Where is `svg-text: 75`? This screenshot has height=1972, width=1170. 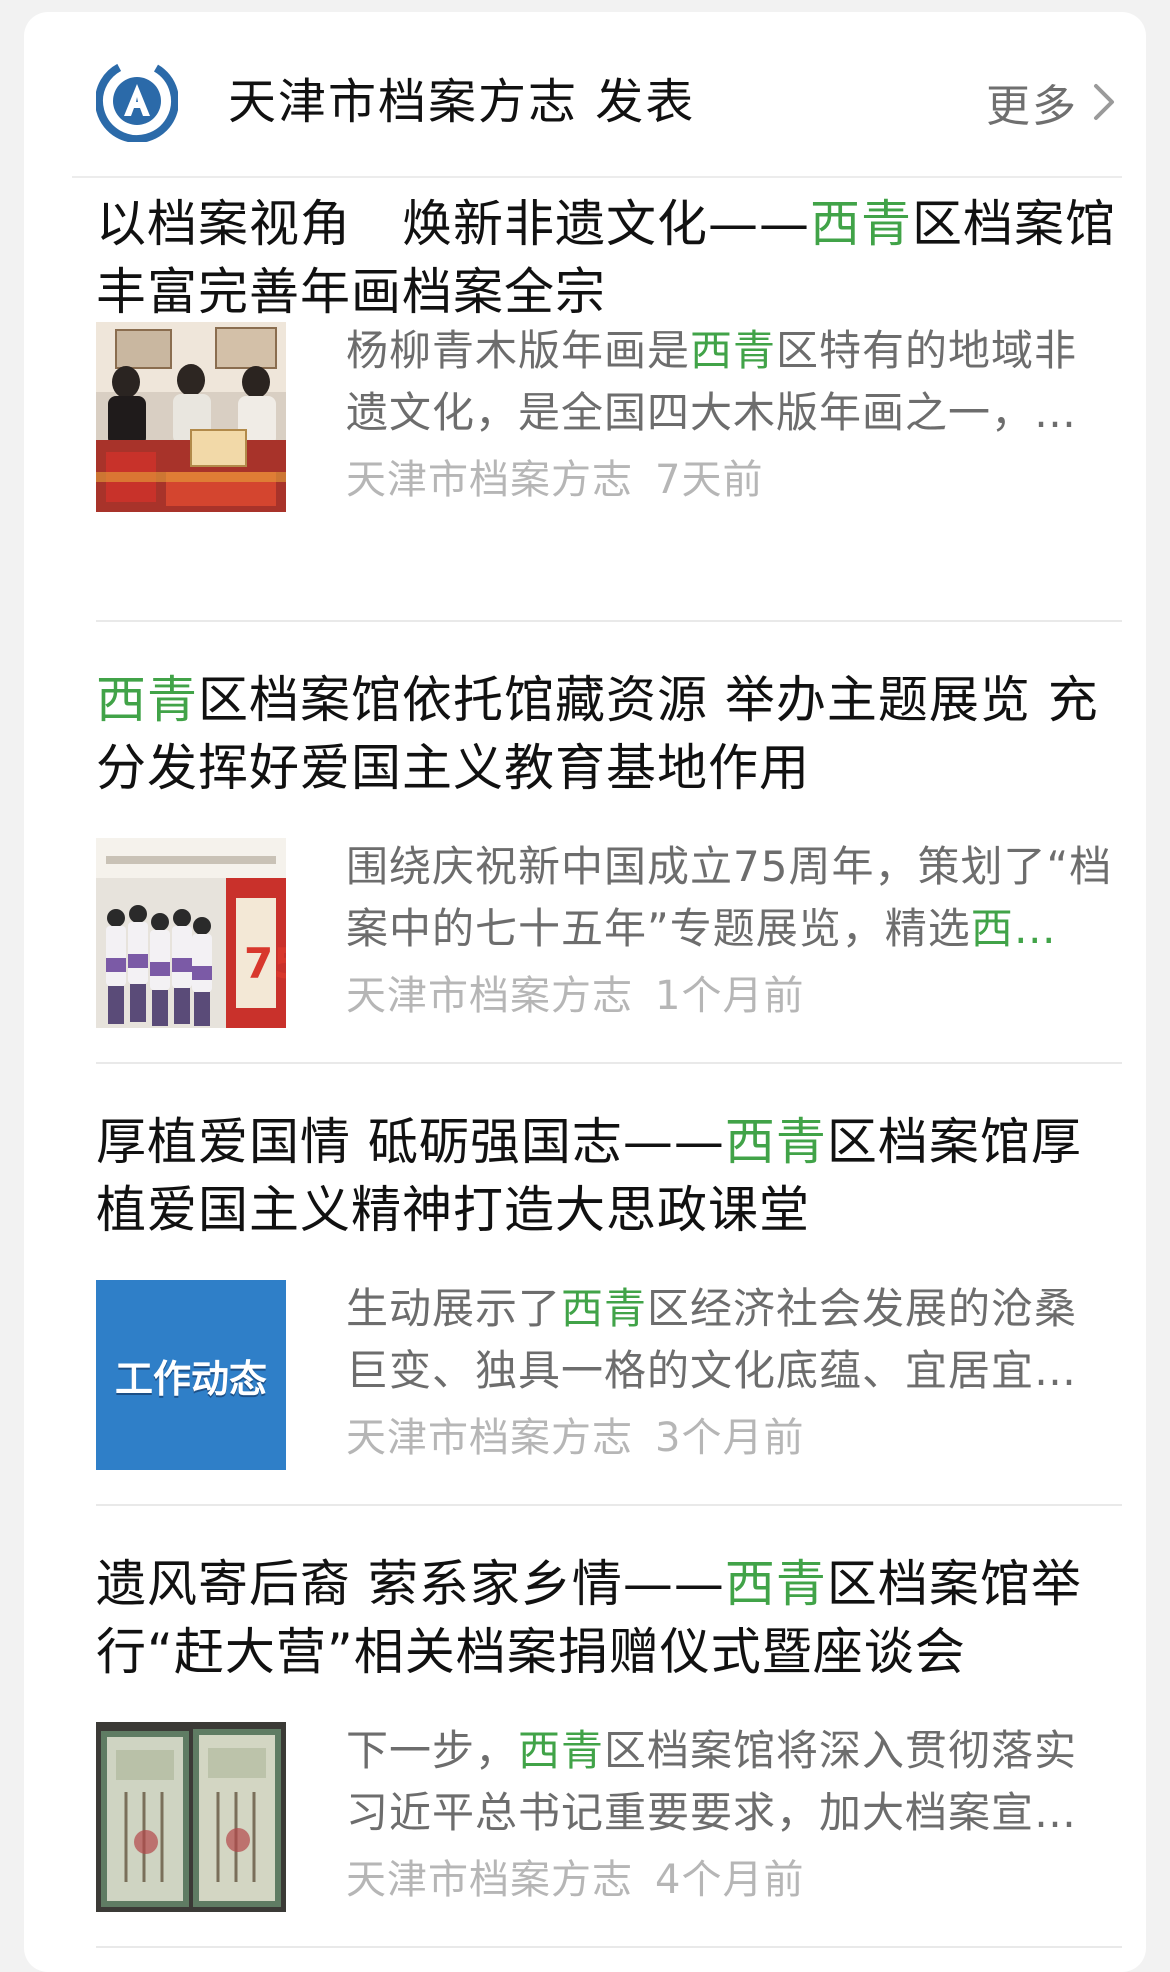 svg-text: 75 is located at coordinates (265, 963).